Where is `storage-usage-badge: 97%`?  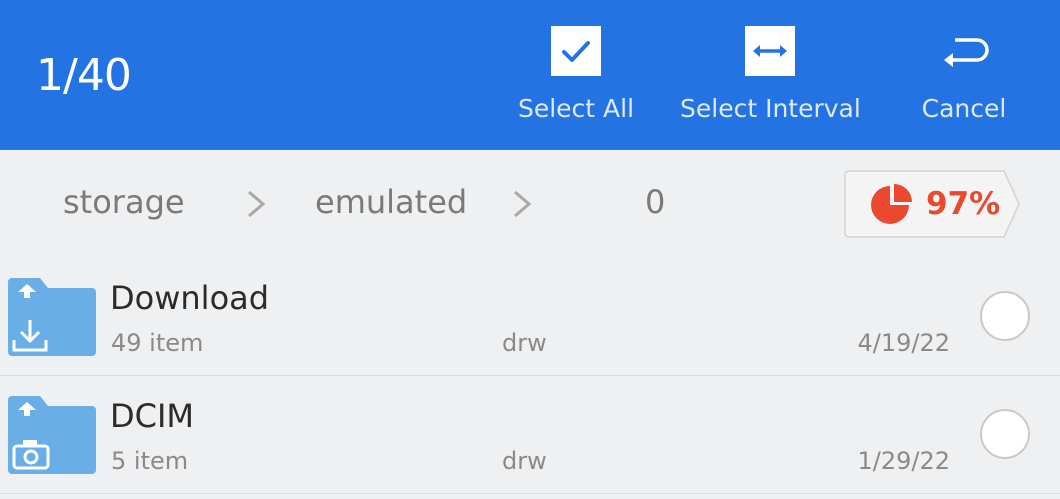
storage-usage-badge: 97% is located at coordinates (932, 204).